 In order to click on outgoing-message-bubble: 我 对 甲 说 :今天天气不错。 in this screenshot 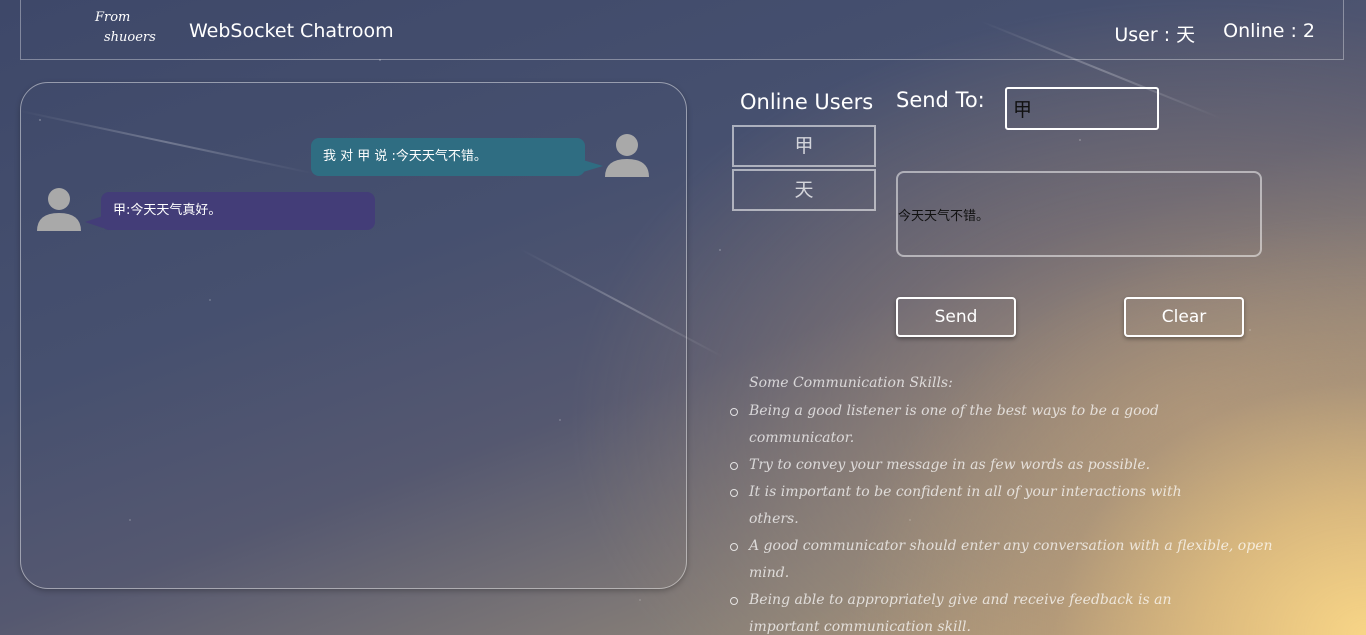, I will do `click(457, 157)`.